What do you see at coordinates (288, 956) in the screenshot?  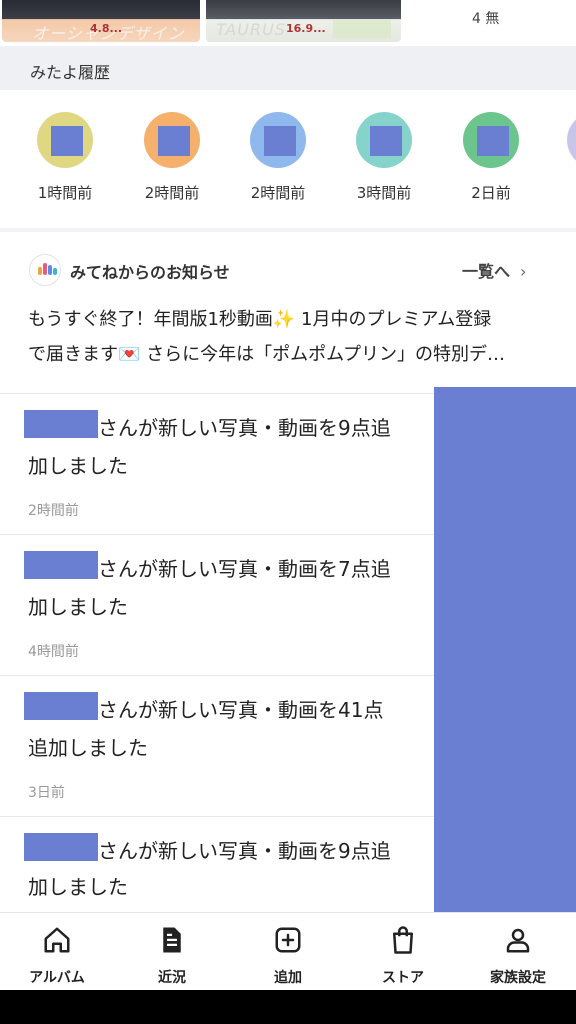 I see `nav-add: 追加` at bounding box center [288, 956].